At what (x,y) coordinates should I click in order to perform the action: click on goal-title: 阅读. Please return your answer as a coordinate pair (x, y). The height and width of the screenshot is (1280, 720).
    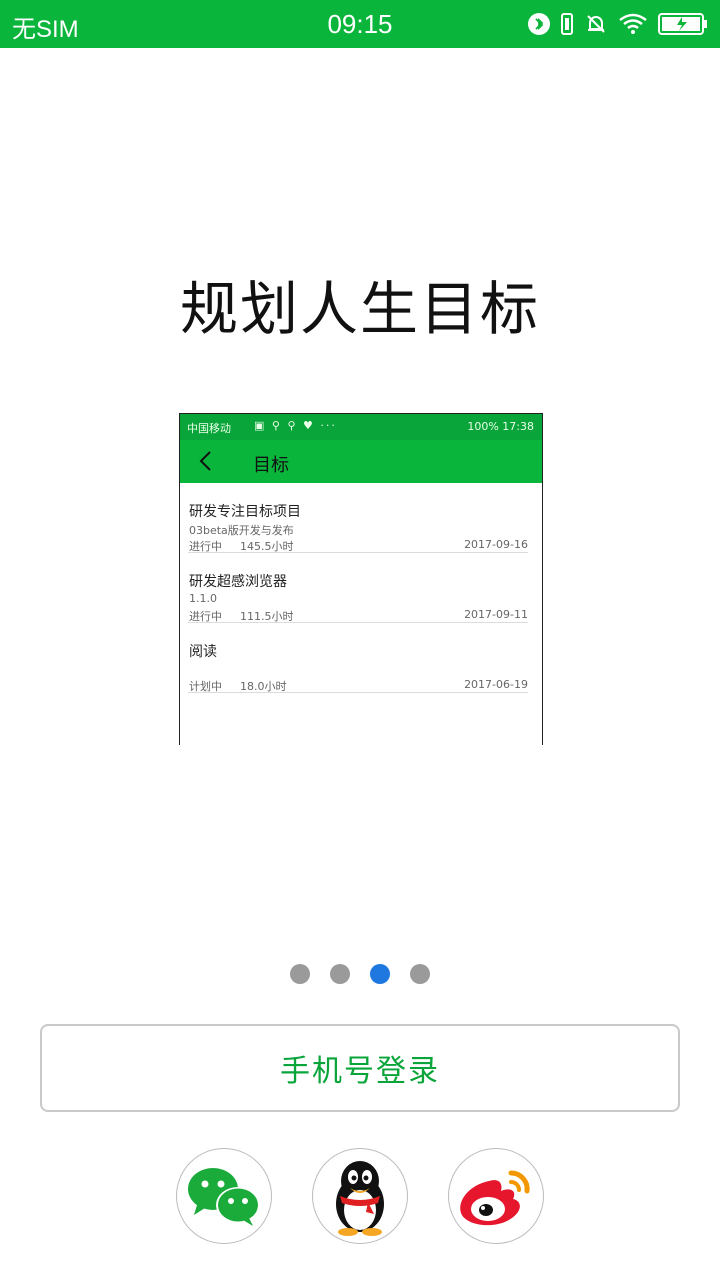
    Looking at the image, I should click on (203, 652).